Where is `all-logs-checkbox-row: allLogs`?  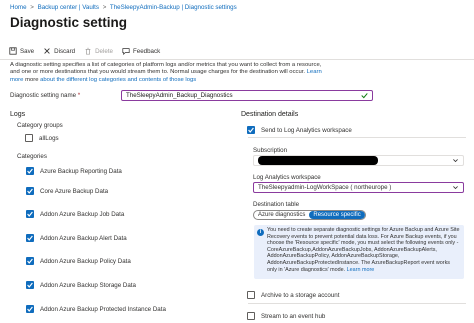 all-logs-checkbox-row: allLogs is located at coordinates (42, 138).